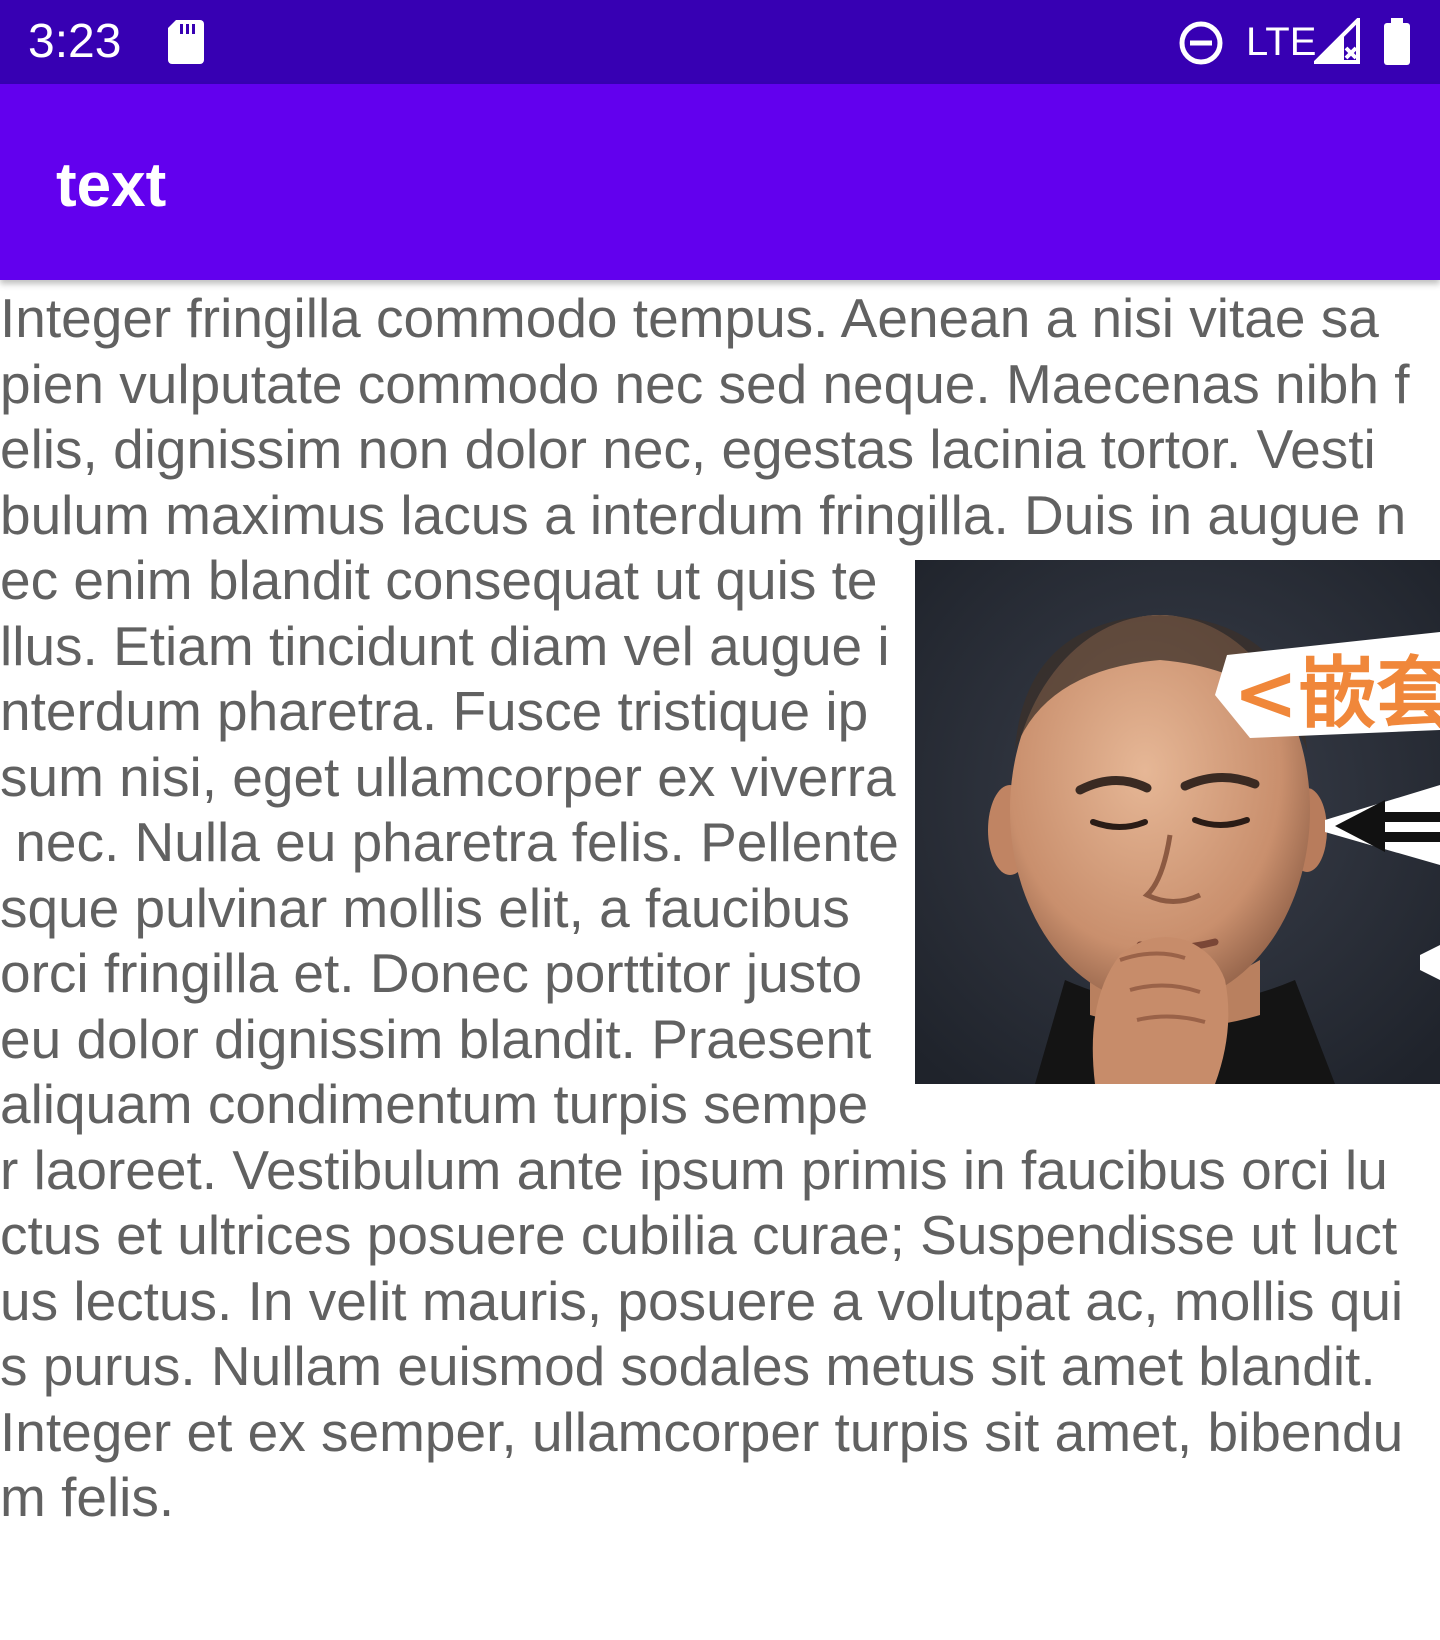 This screenshot has height=1640, width=1440. What do you see at coordinates (87, 1497) in the screenshot?
I see `text-line: m felis.` at bounding box center [87, 1497].